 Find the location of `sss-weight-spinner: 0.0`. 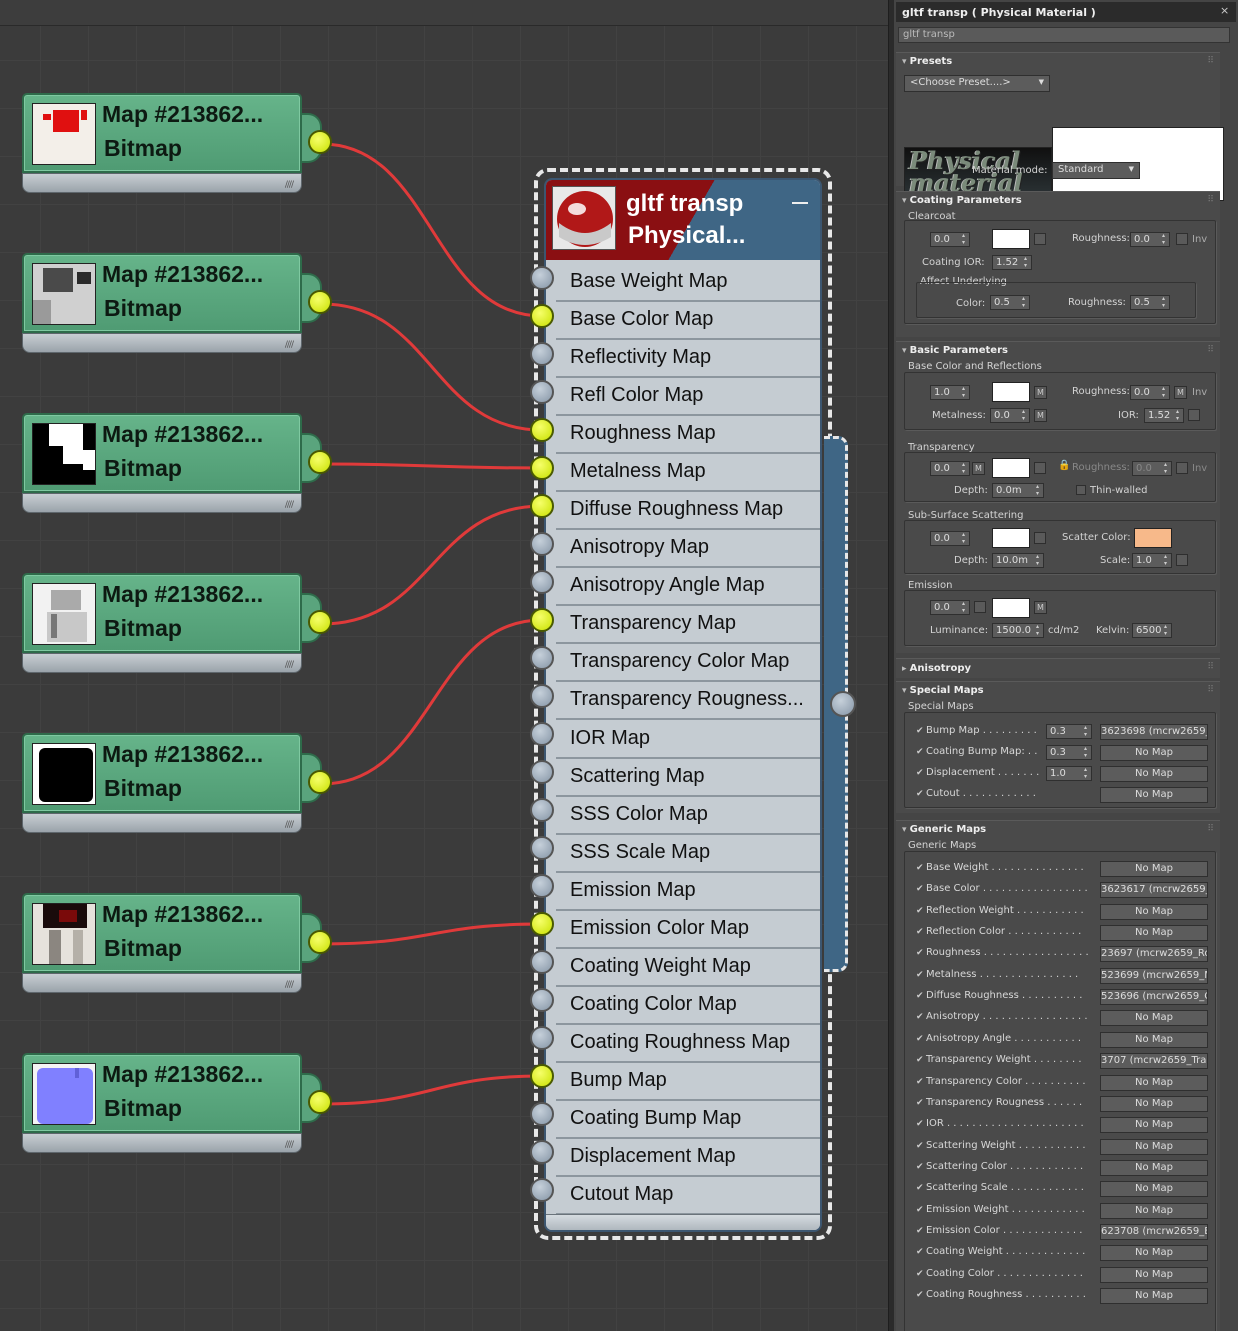

sss-weight-spinner: 0.0 is located at coordinates (950, 538).